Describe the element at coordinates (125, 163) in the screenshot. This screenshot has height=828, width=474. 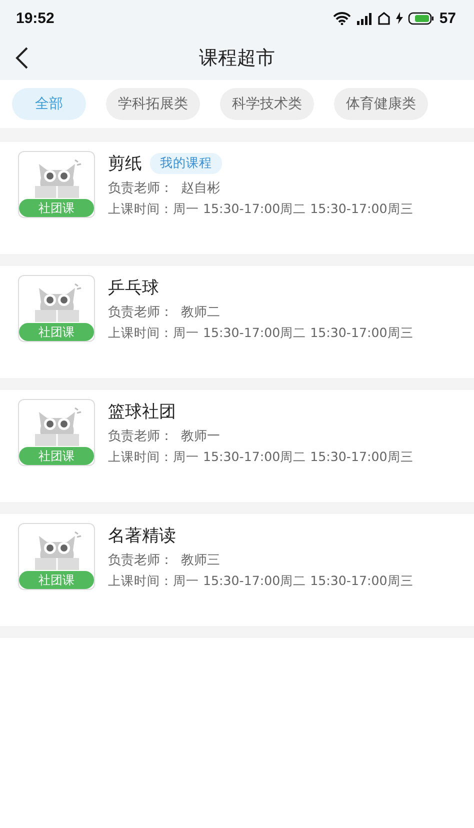
I see `course-name: 剪纸` at that location.